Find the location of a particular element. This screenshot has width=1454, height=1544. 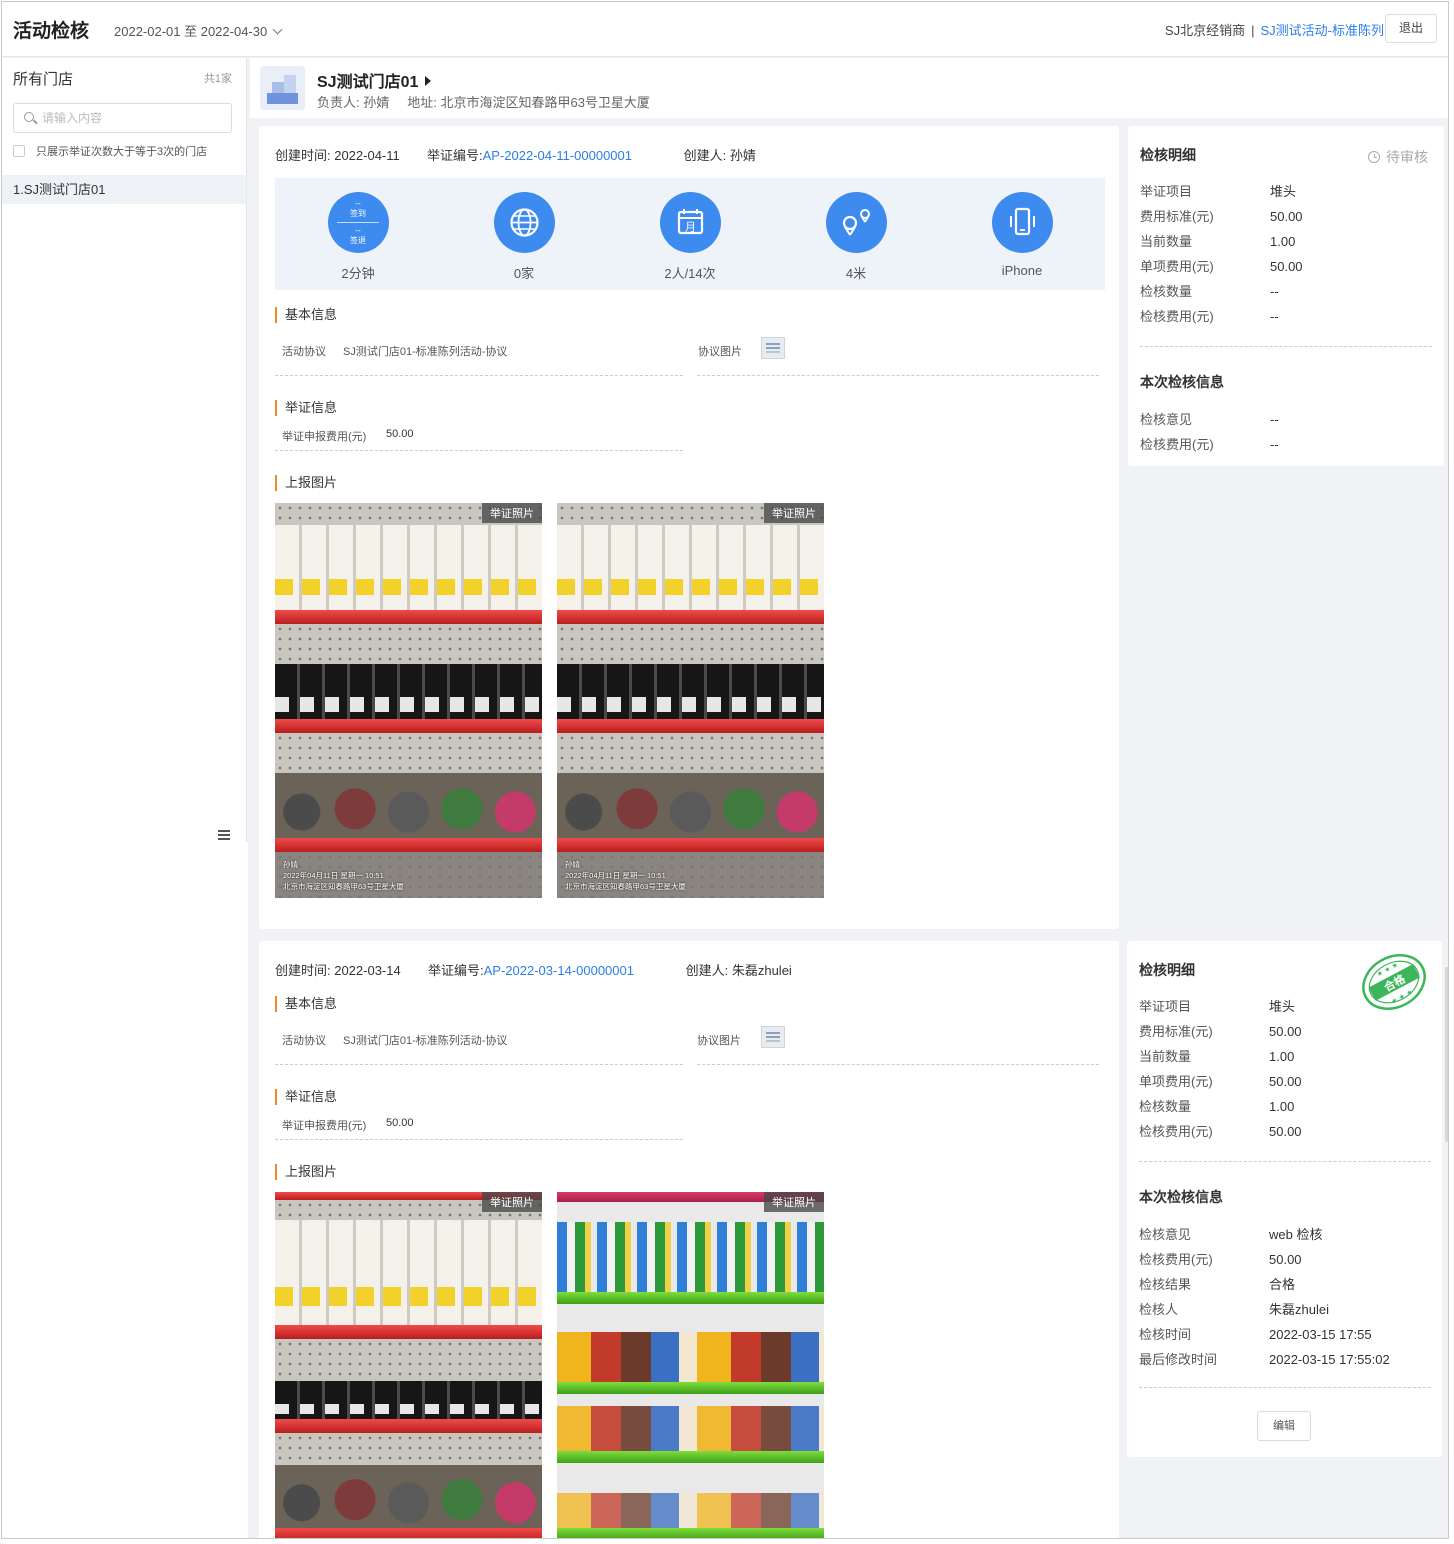

clock-icon is located at coordinates (1374, 157).